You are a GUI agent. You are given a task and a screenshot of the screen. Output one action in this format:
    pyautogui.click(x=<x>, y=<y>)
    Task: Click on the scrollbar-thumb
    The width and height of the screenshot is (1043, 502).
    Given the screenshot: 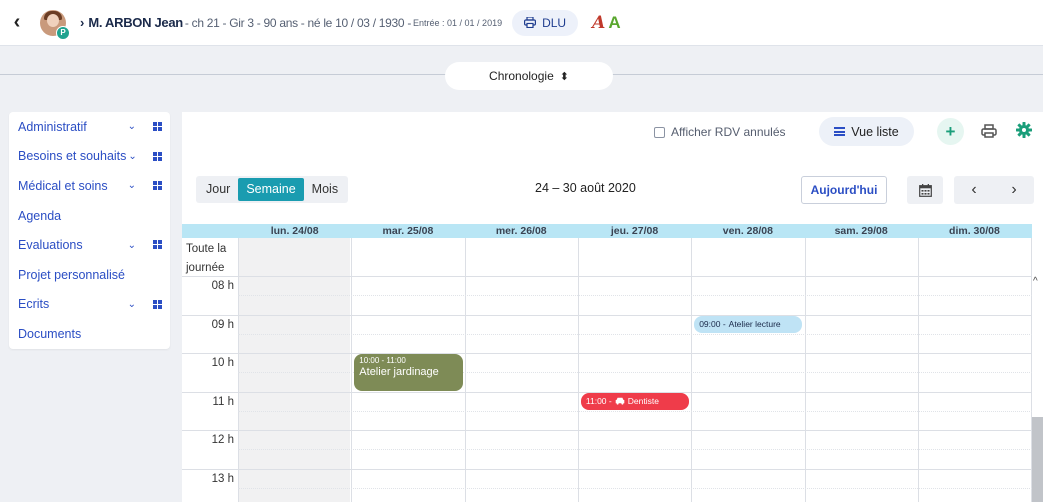 What is the action you would take?
    pyautogui.click(x=1037, y=459)
    